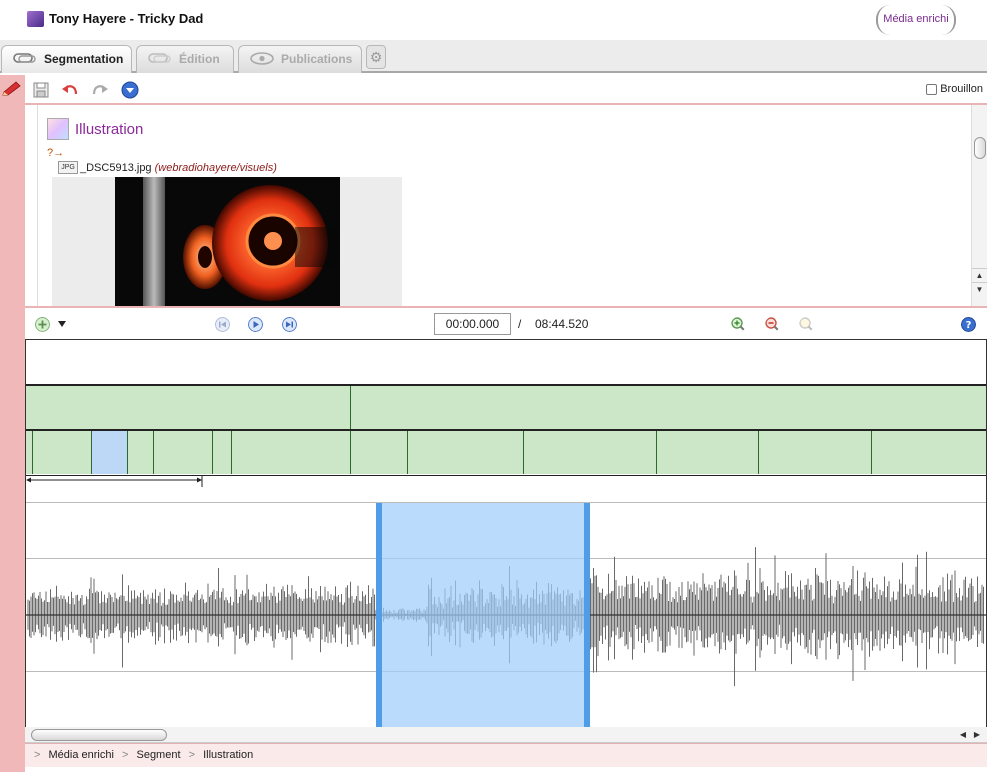 The height and width of the screenshot is (772, 987). I want to click on tab-edition: Édition, so click(185, 59).